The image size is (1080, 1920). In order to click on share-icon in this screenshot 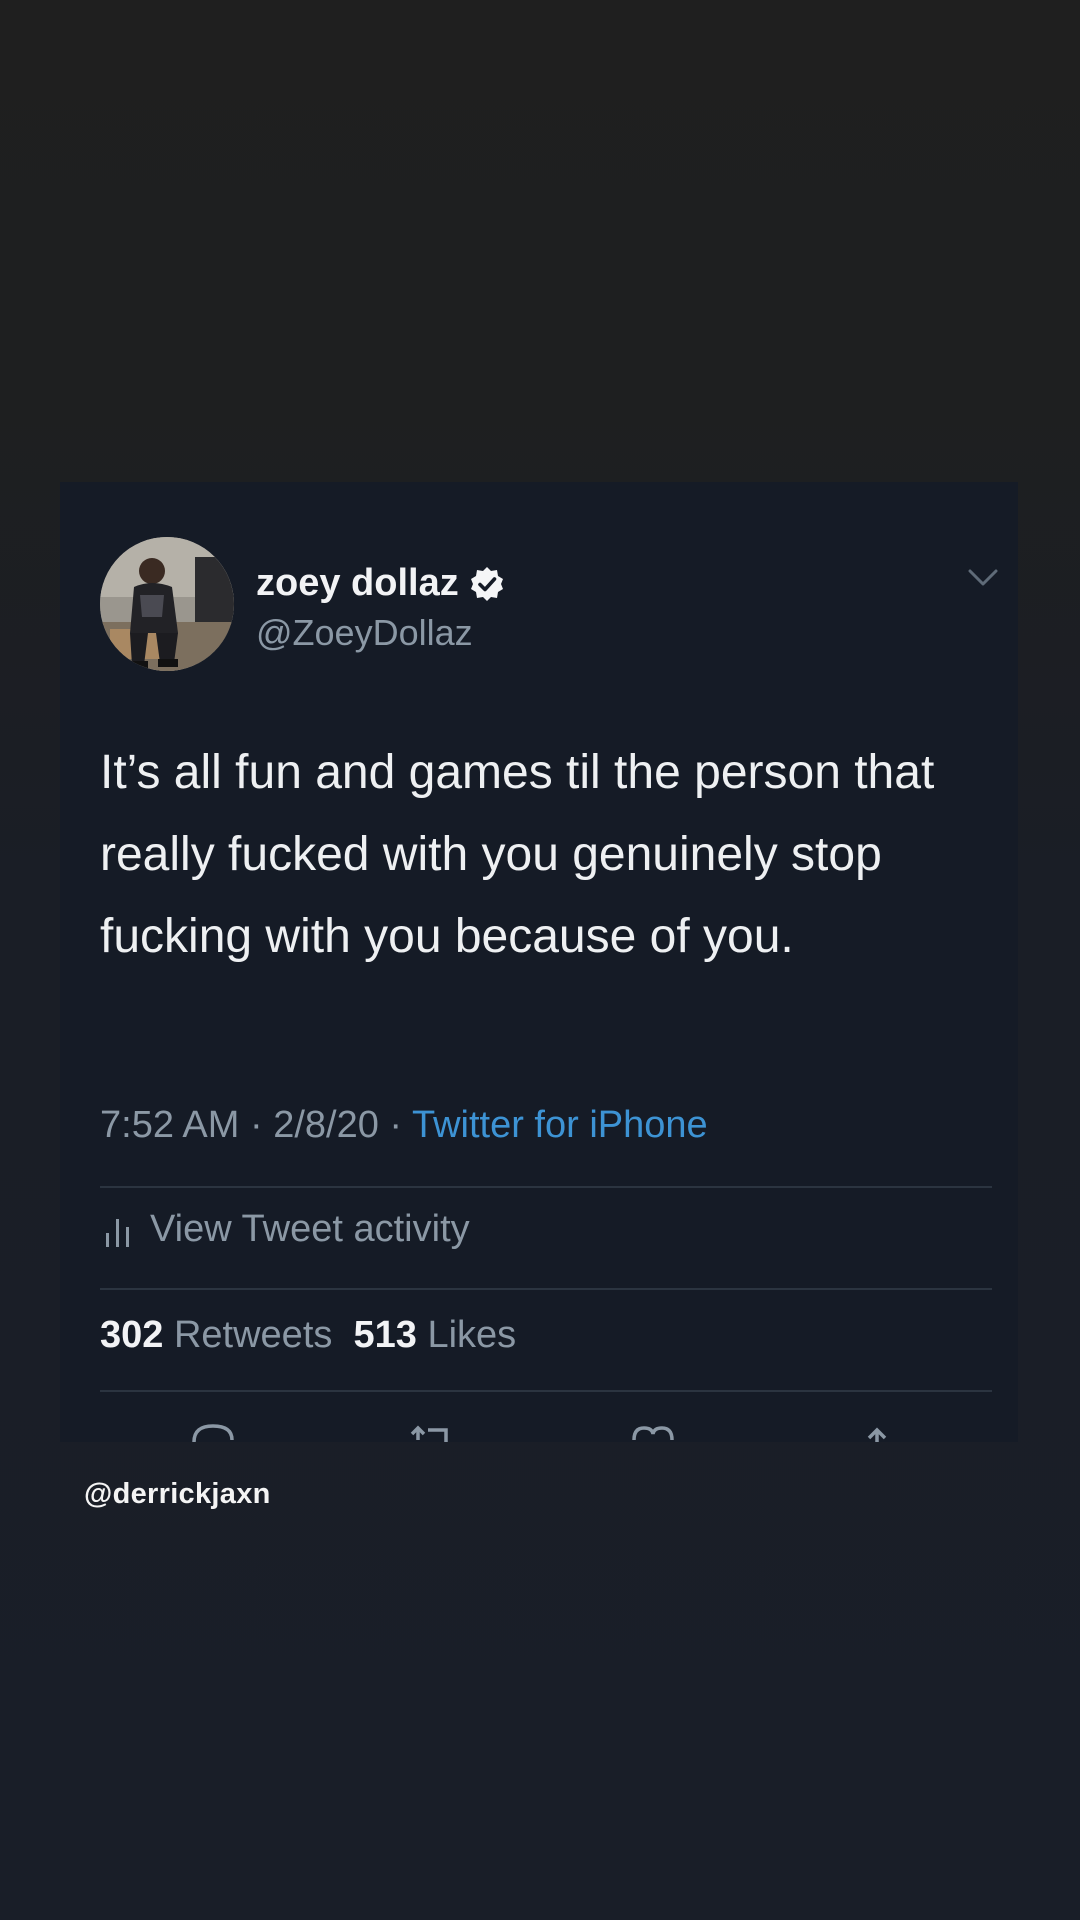, I will do `click(877, 1431)`.